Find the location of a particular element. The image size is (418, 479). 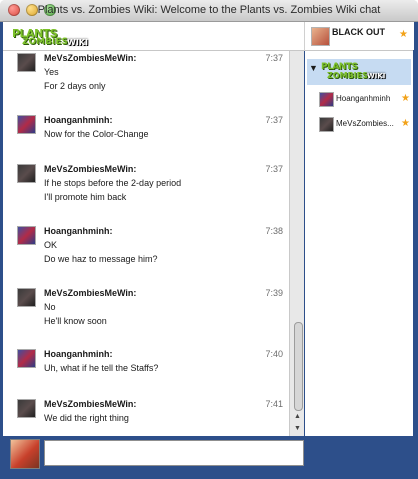

my-avatar is located at coordinates (25, 454).